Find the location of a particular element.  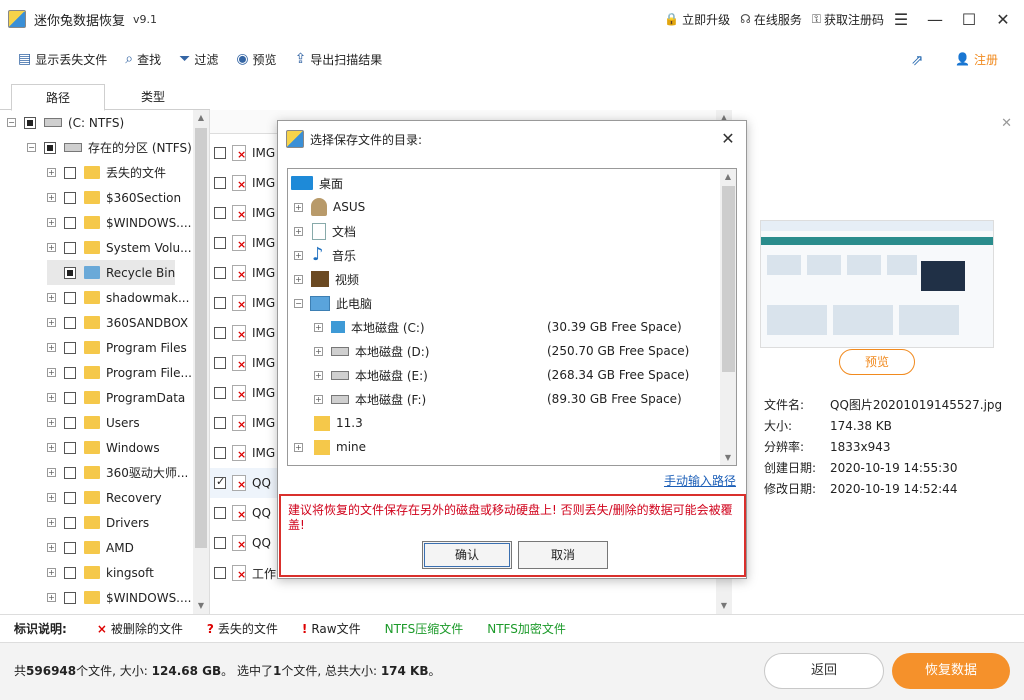

register-button: 👤 注册 is located at coordinates (976, 59).